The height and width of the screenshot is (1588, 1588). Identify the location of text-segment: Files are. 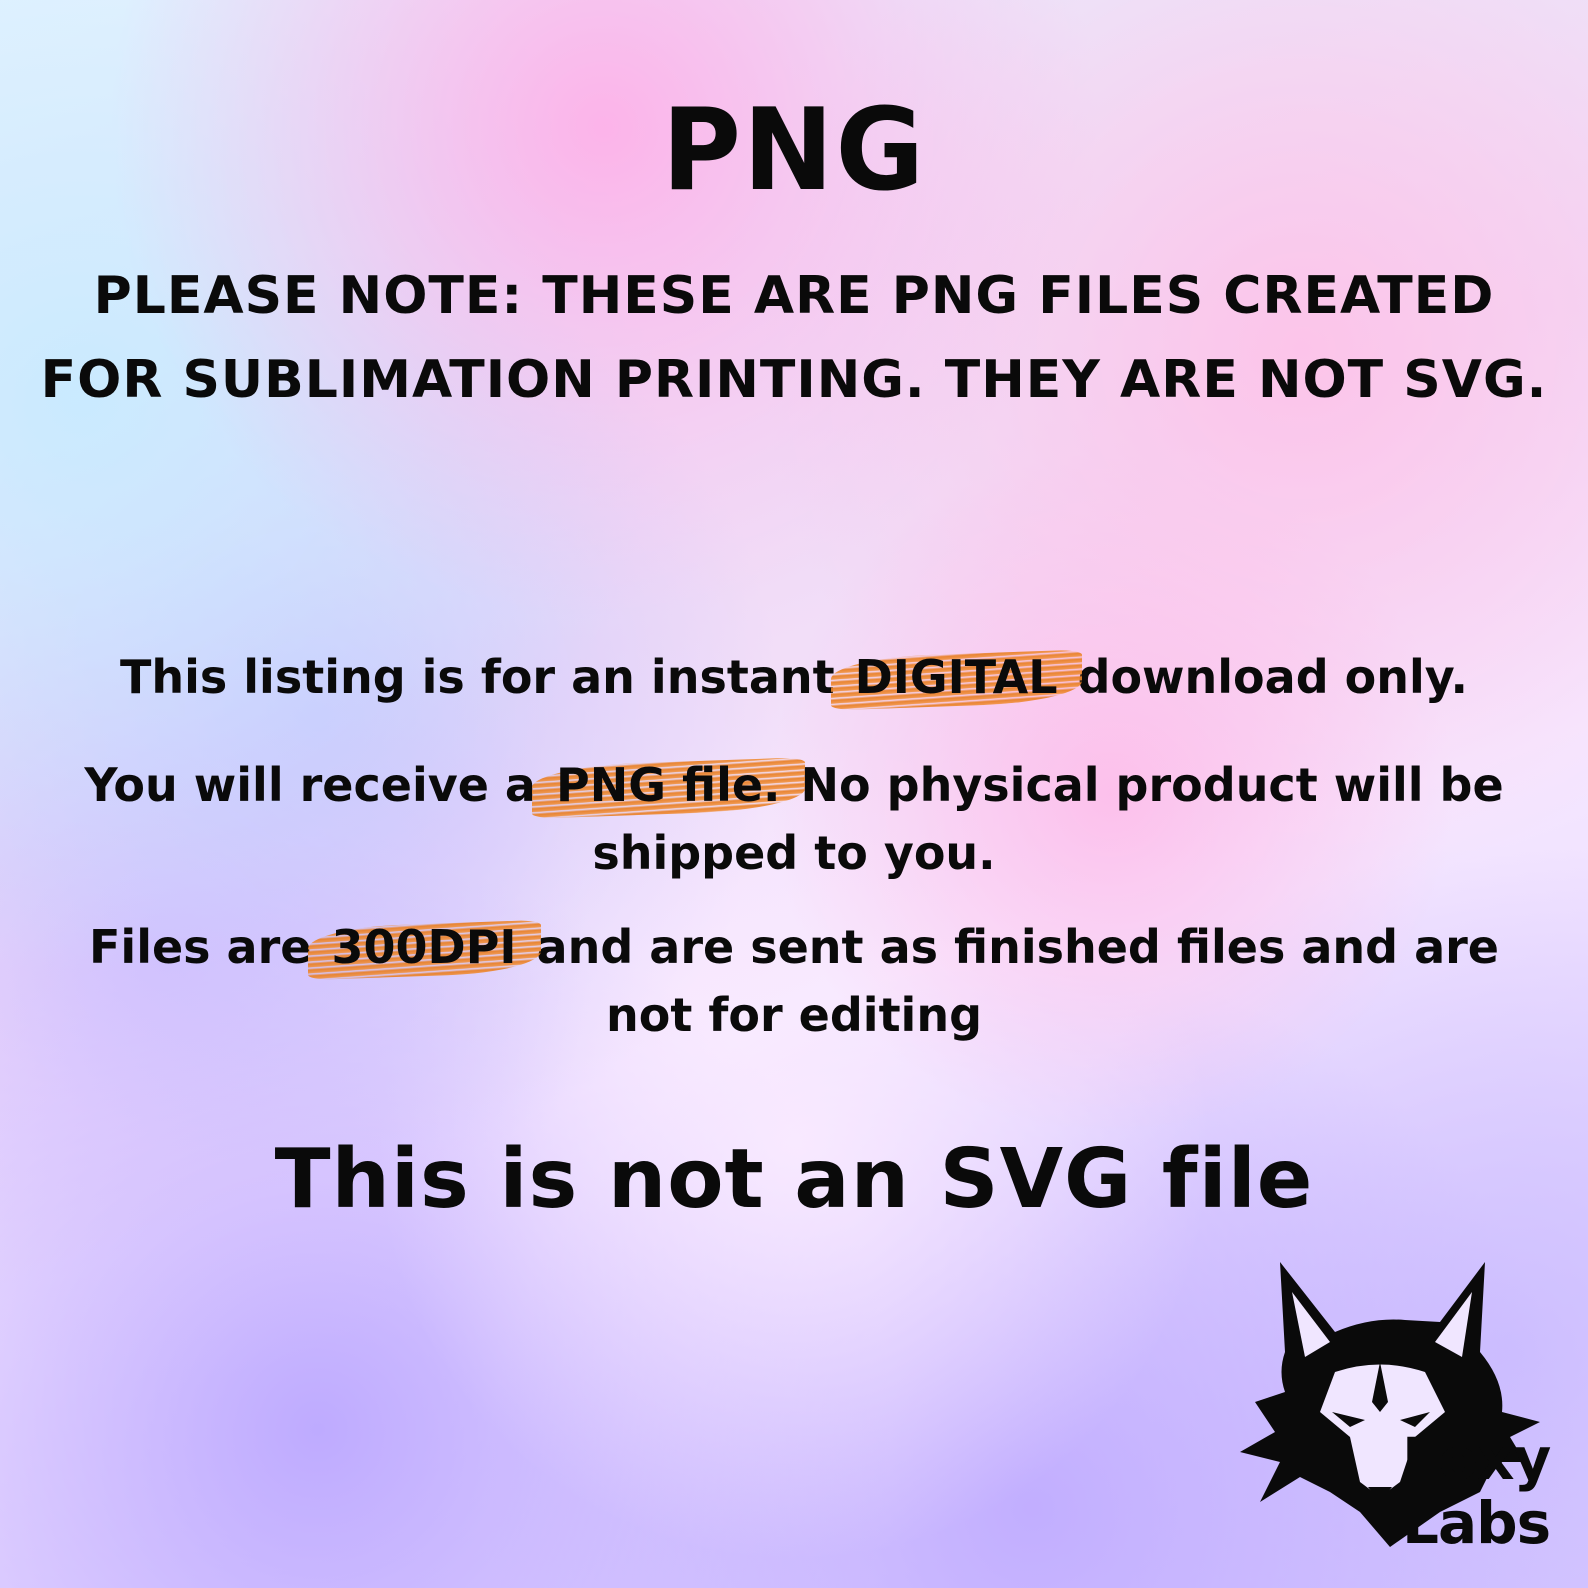
(208, 947).